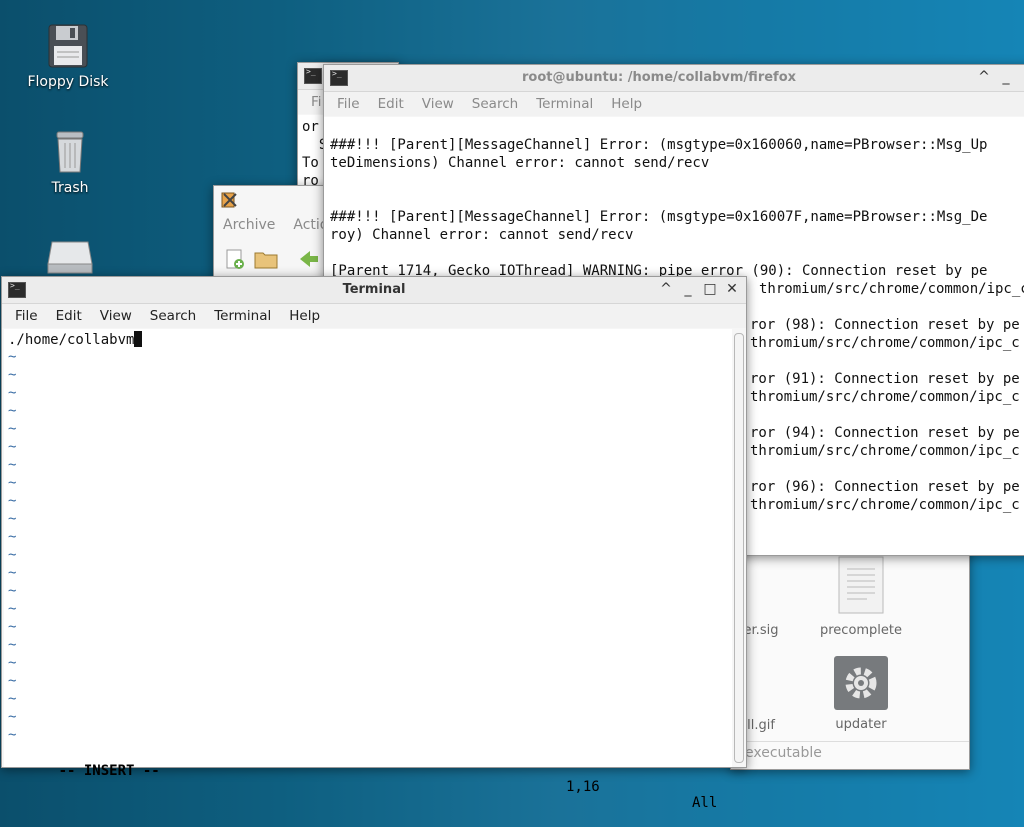 This screenshot has height=827, width=1024. What do you see at coordinates (310, 163) in the screenshot?
I see `output-line: To` at bounding box center [310, 163].